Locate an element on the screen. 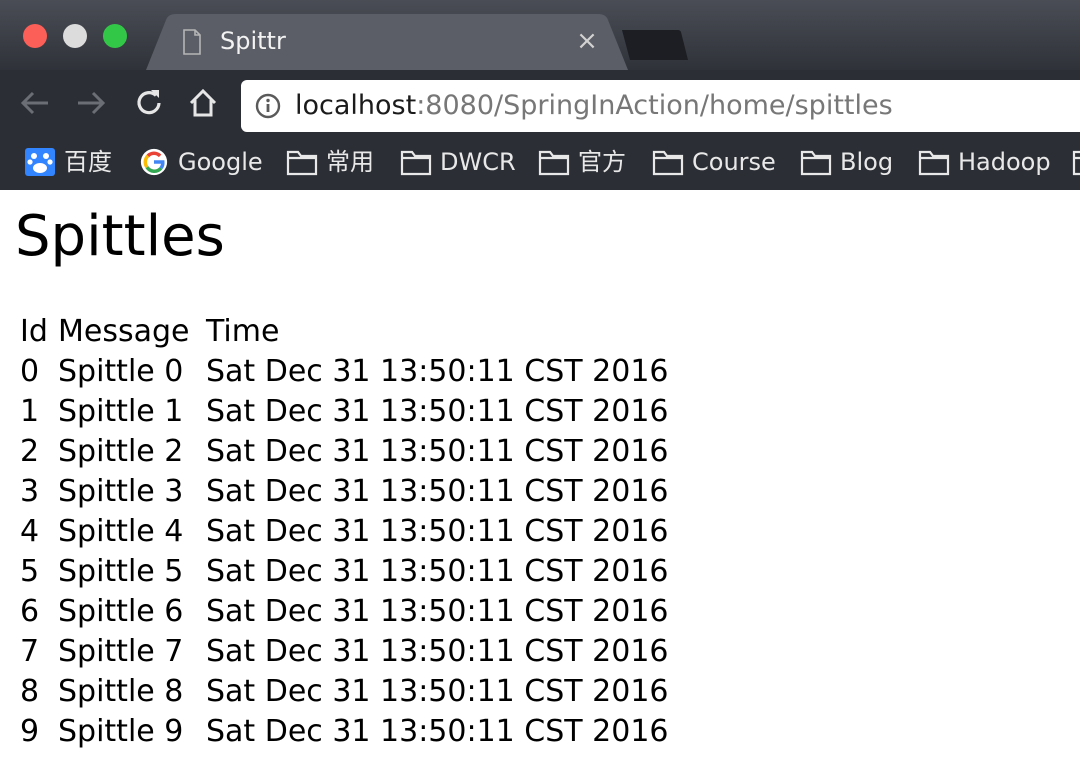  url-host: localhost is located at coordinates (356, 105).